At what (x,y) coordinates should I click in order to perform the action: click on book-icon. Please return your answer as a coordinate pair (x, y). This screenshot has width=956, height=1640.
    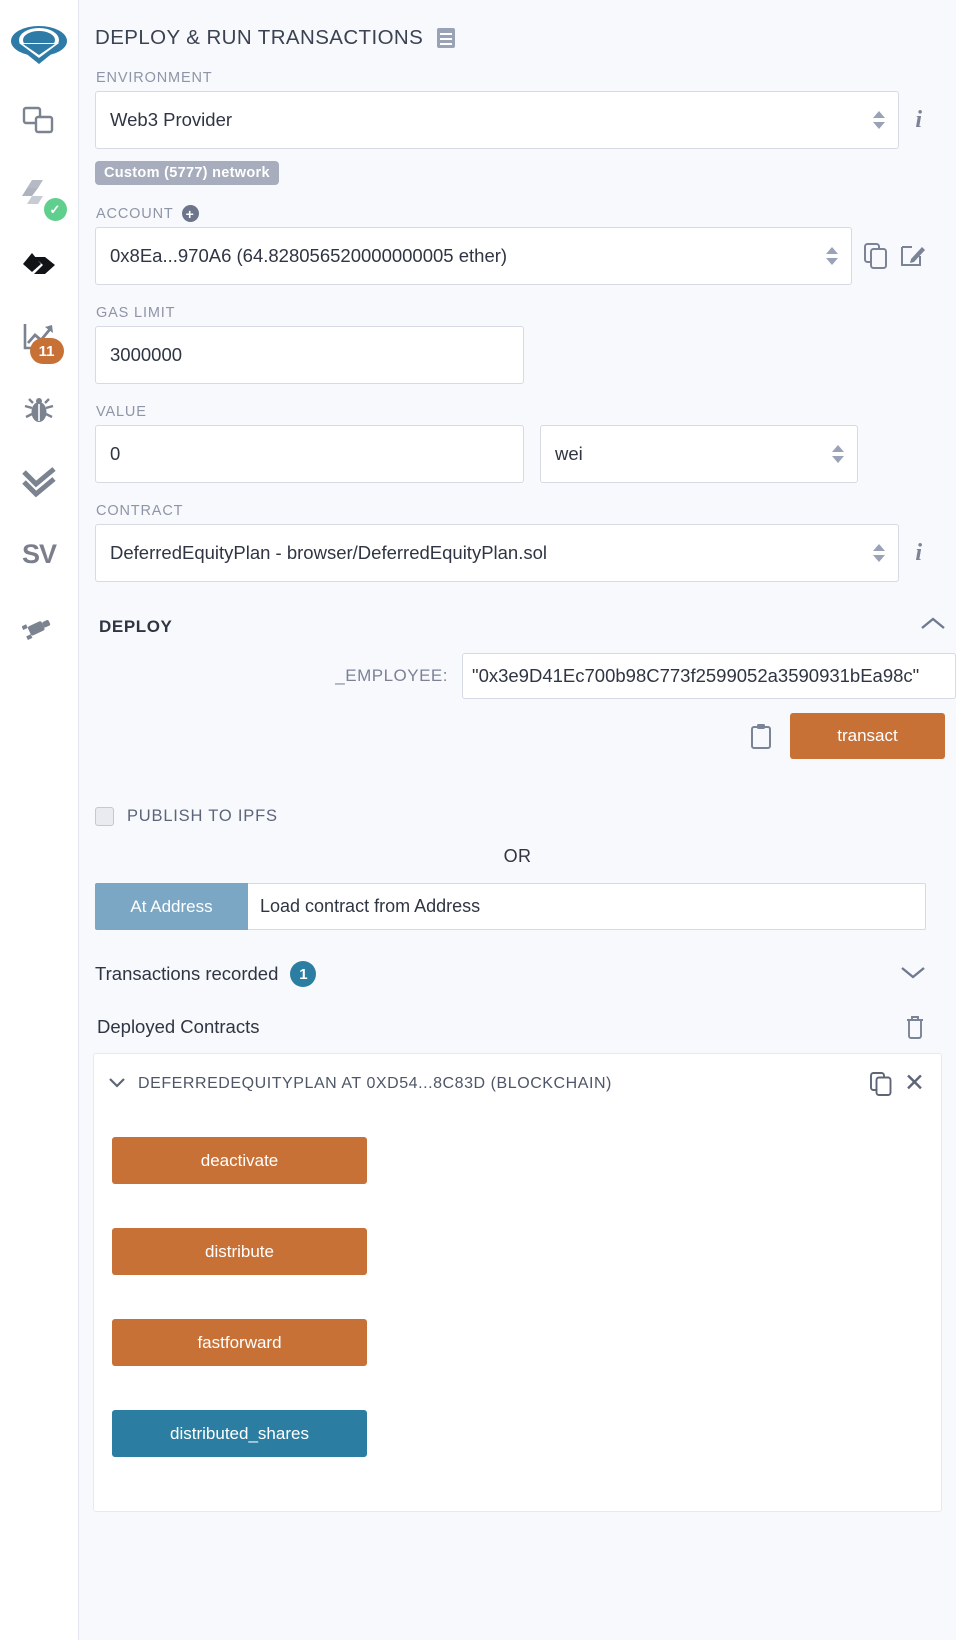
    Looking at the image, I should click on (446, 38).